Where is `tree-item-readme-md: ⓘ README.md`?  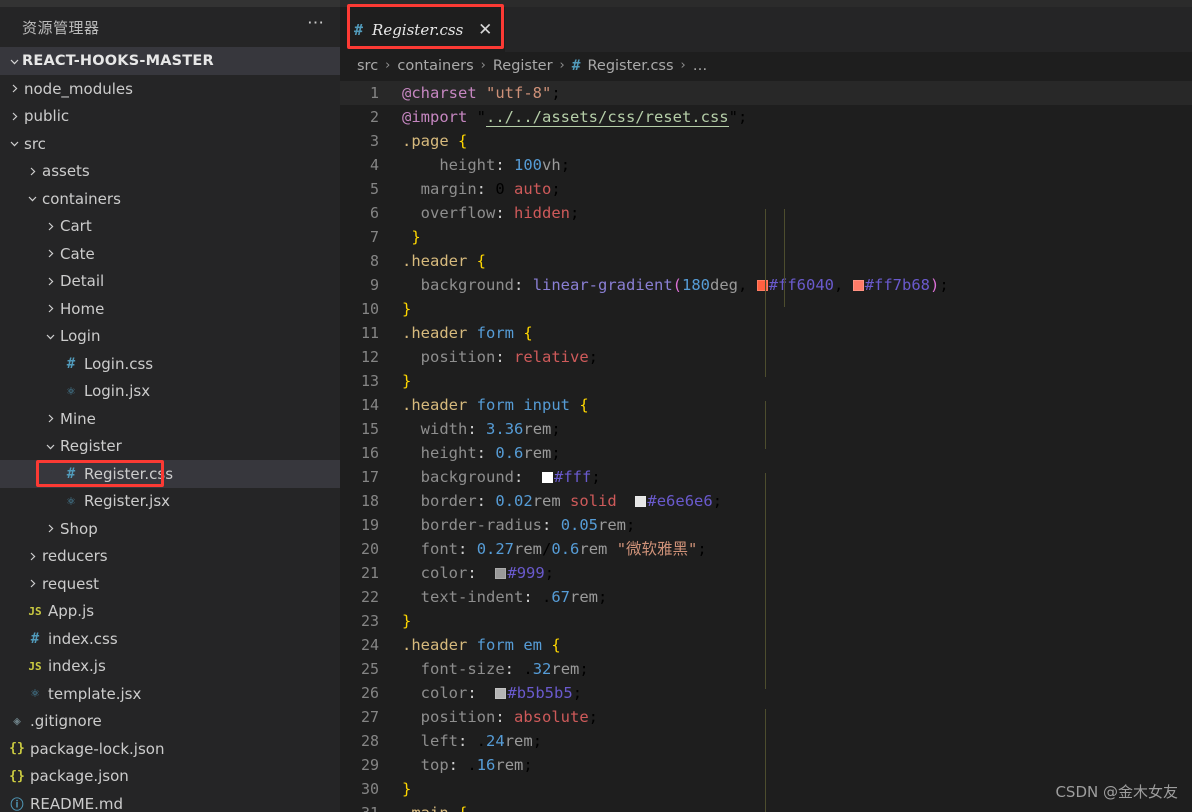 tree-item-readme-md: ⓘ README.md is located at coordinates (170, 801).